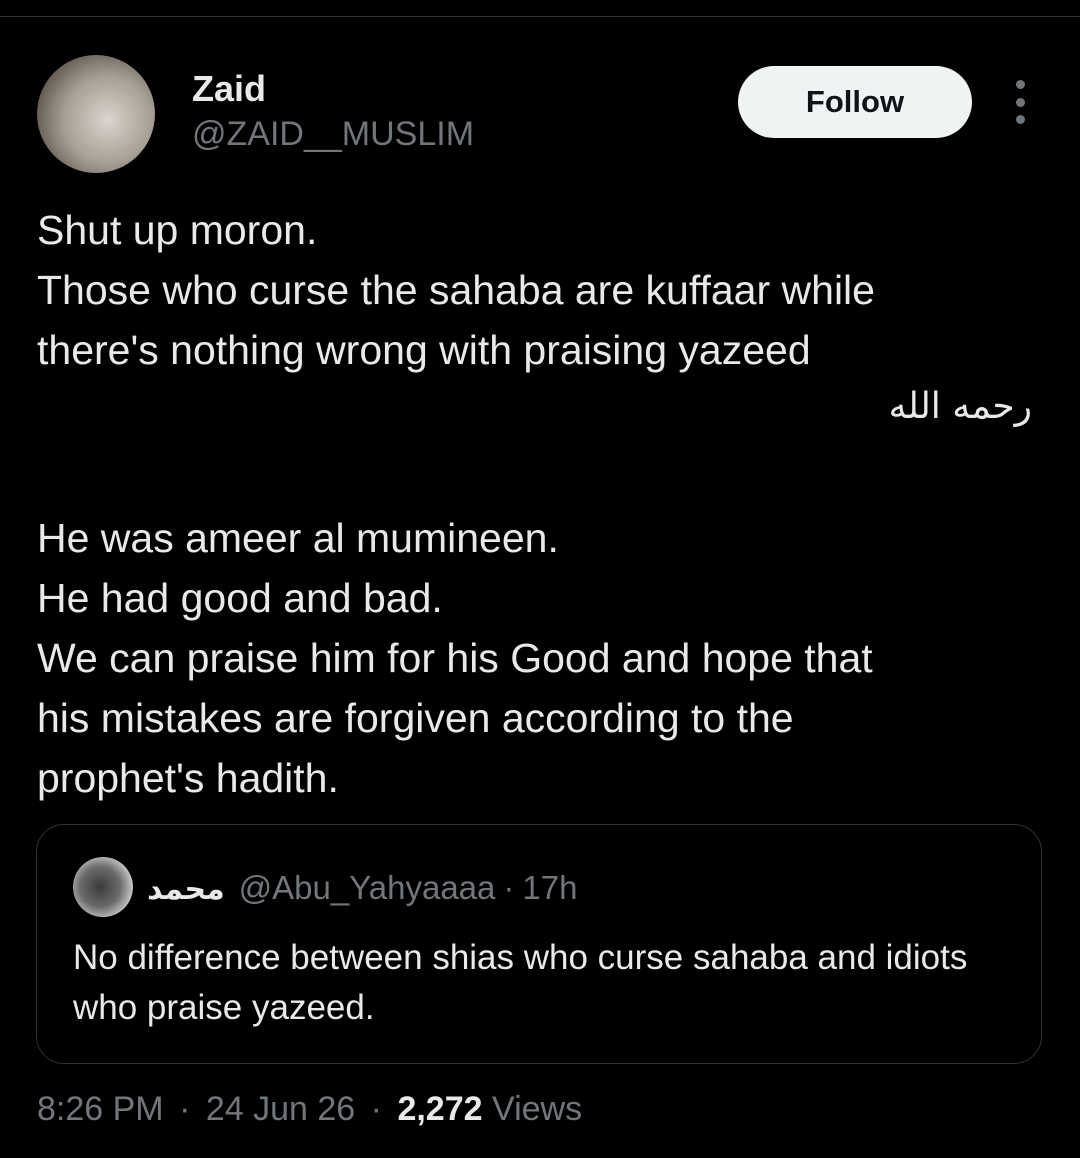  What do you see at coordinates (103, 887) in the screenshot?
I see `quoted-author-avatar` at bounding box center [103, 887].